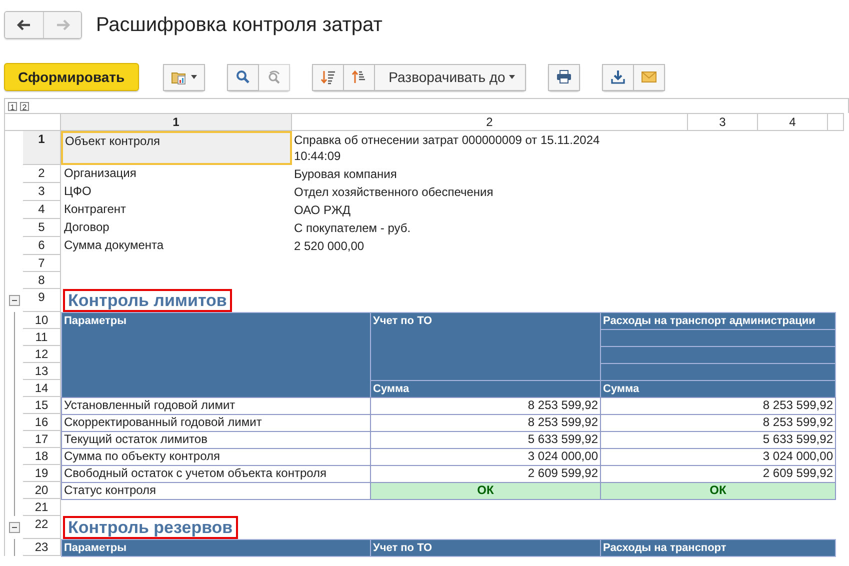 This screenshot has height=566, width=849. Describe the element at coordinates (42, 527) in the screenshot. I see `row-number: 22` at that location.